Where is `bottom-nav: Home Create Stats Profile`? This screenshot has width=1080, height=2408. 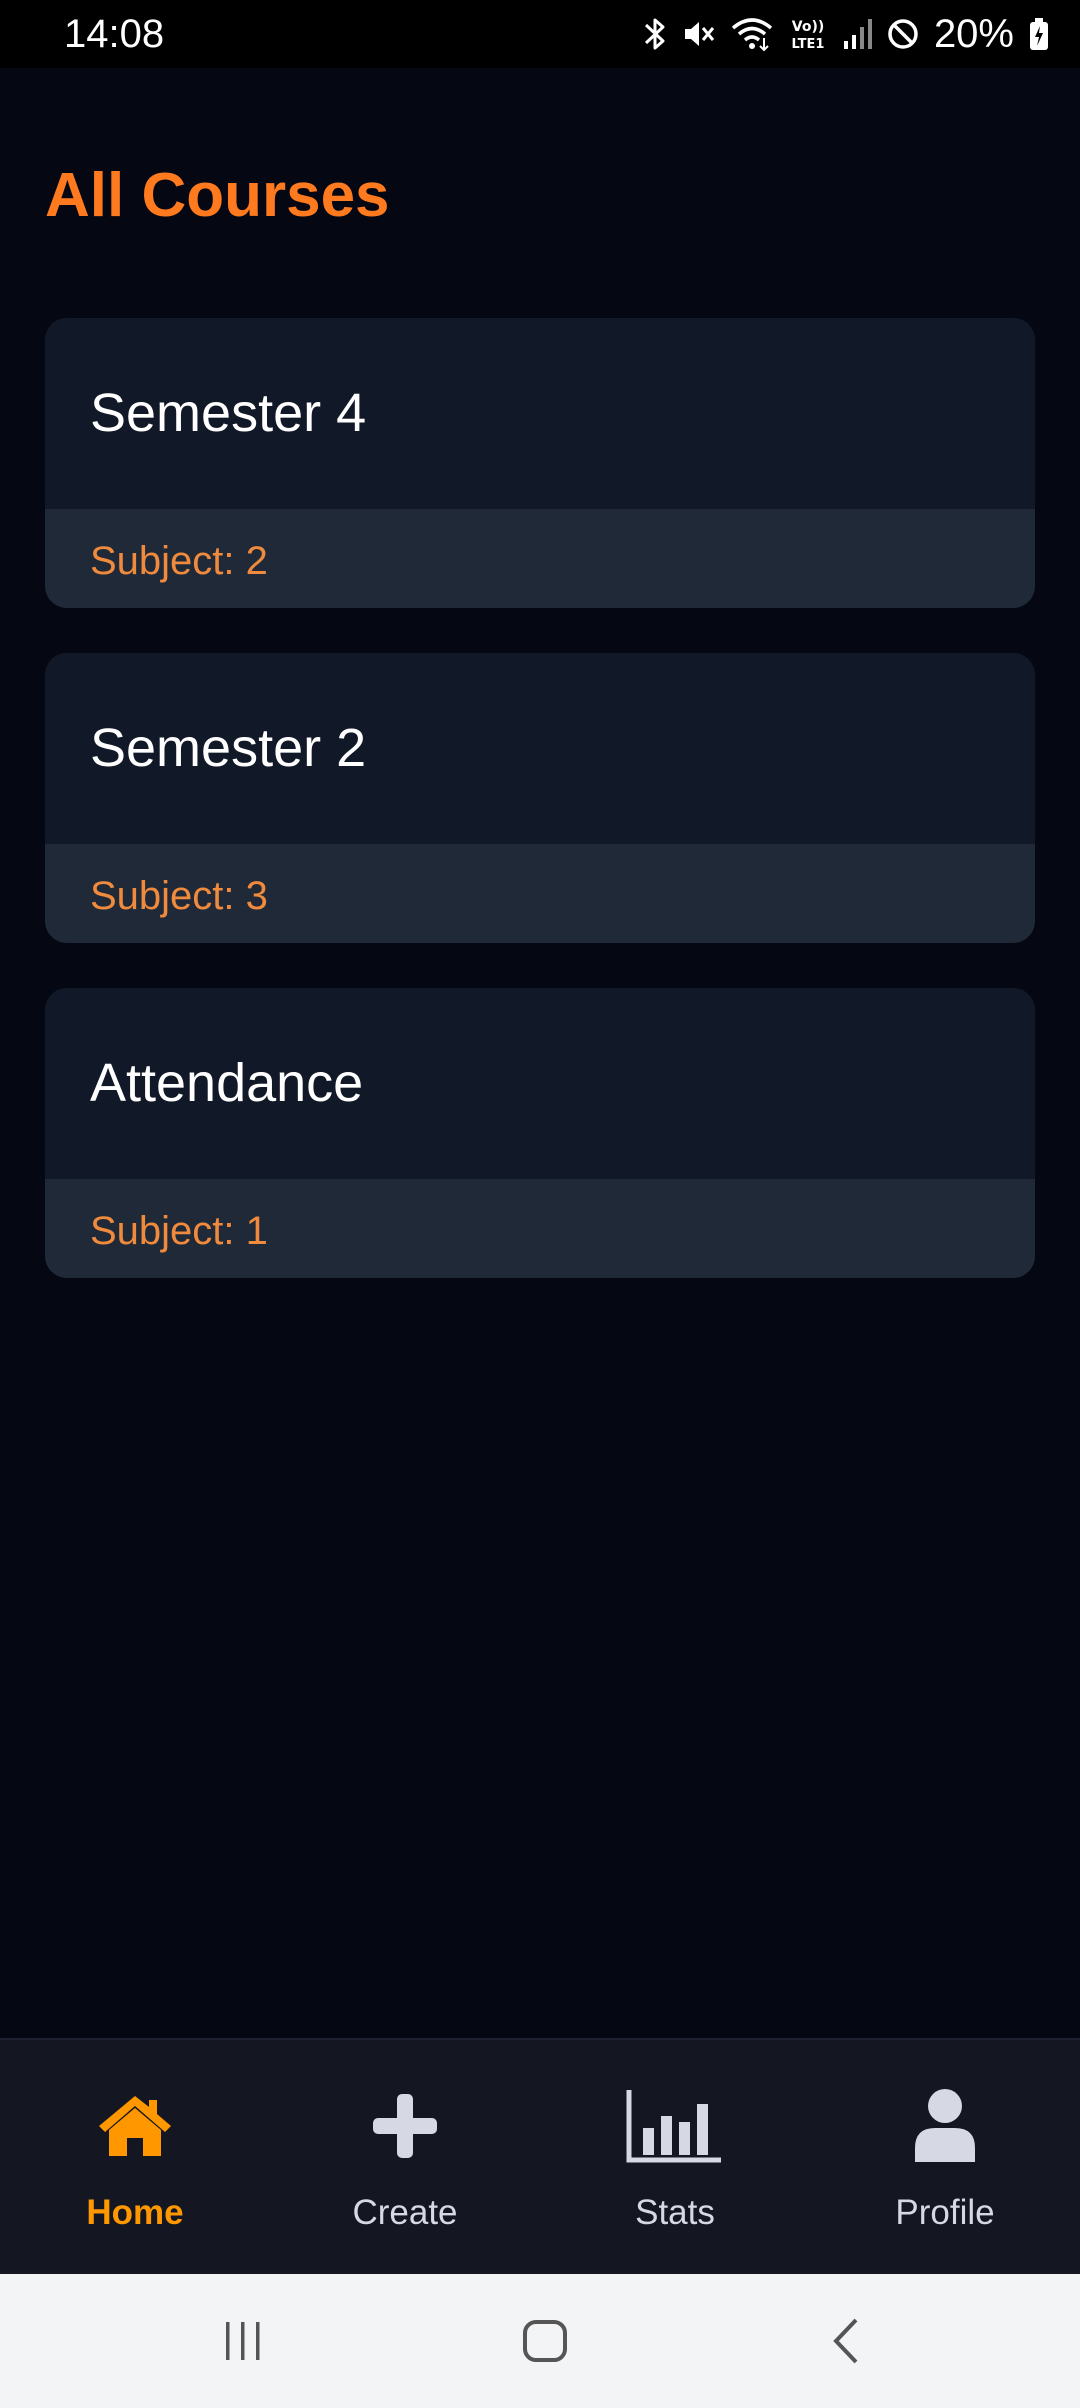
bottom-nav: Home Create Stats Profile is located at coordinates (540, 2157).